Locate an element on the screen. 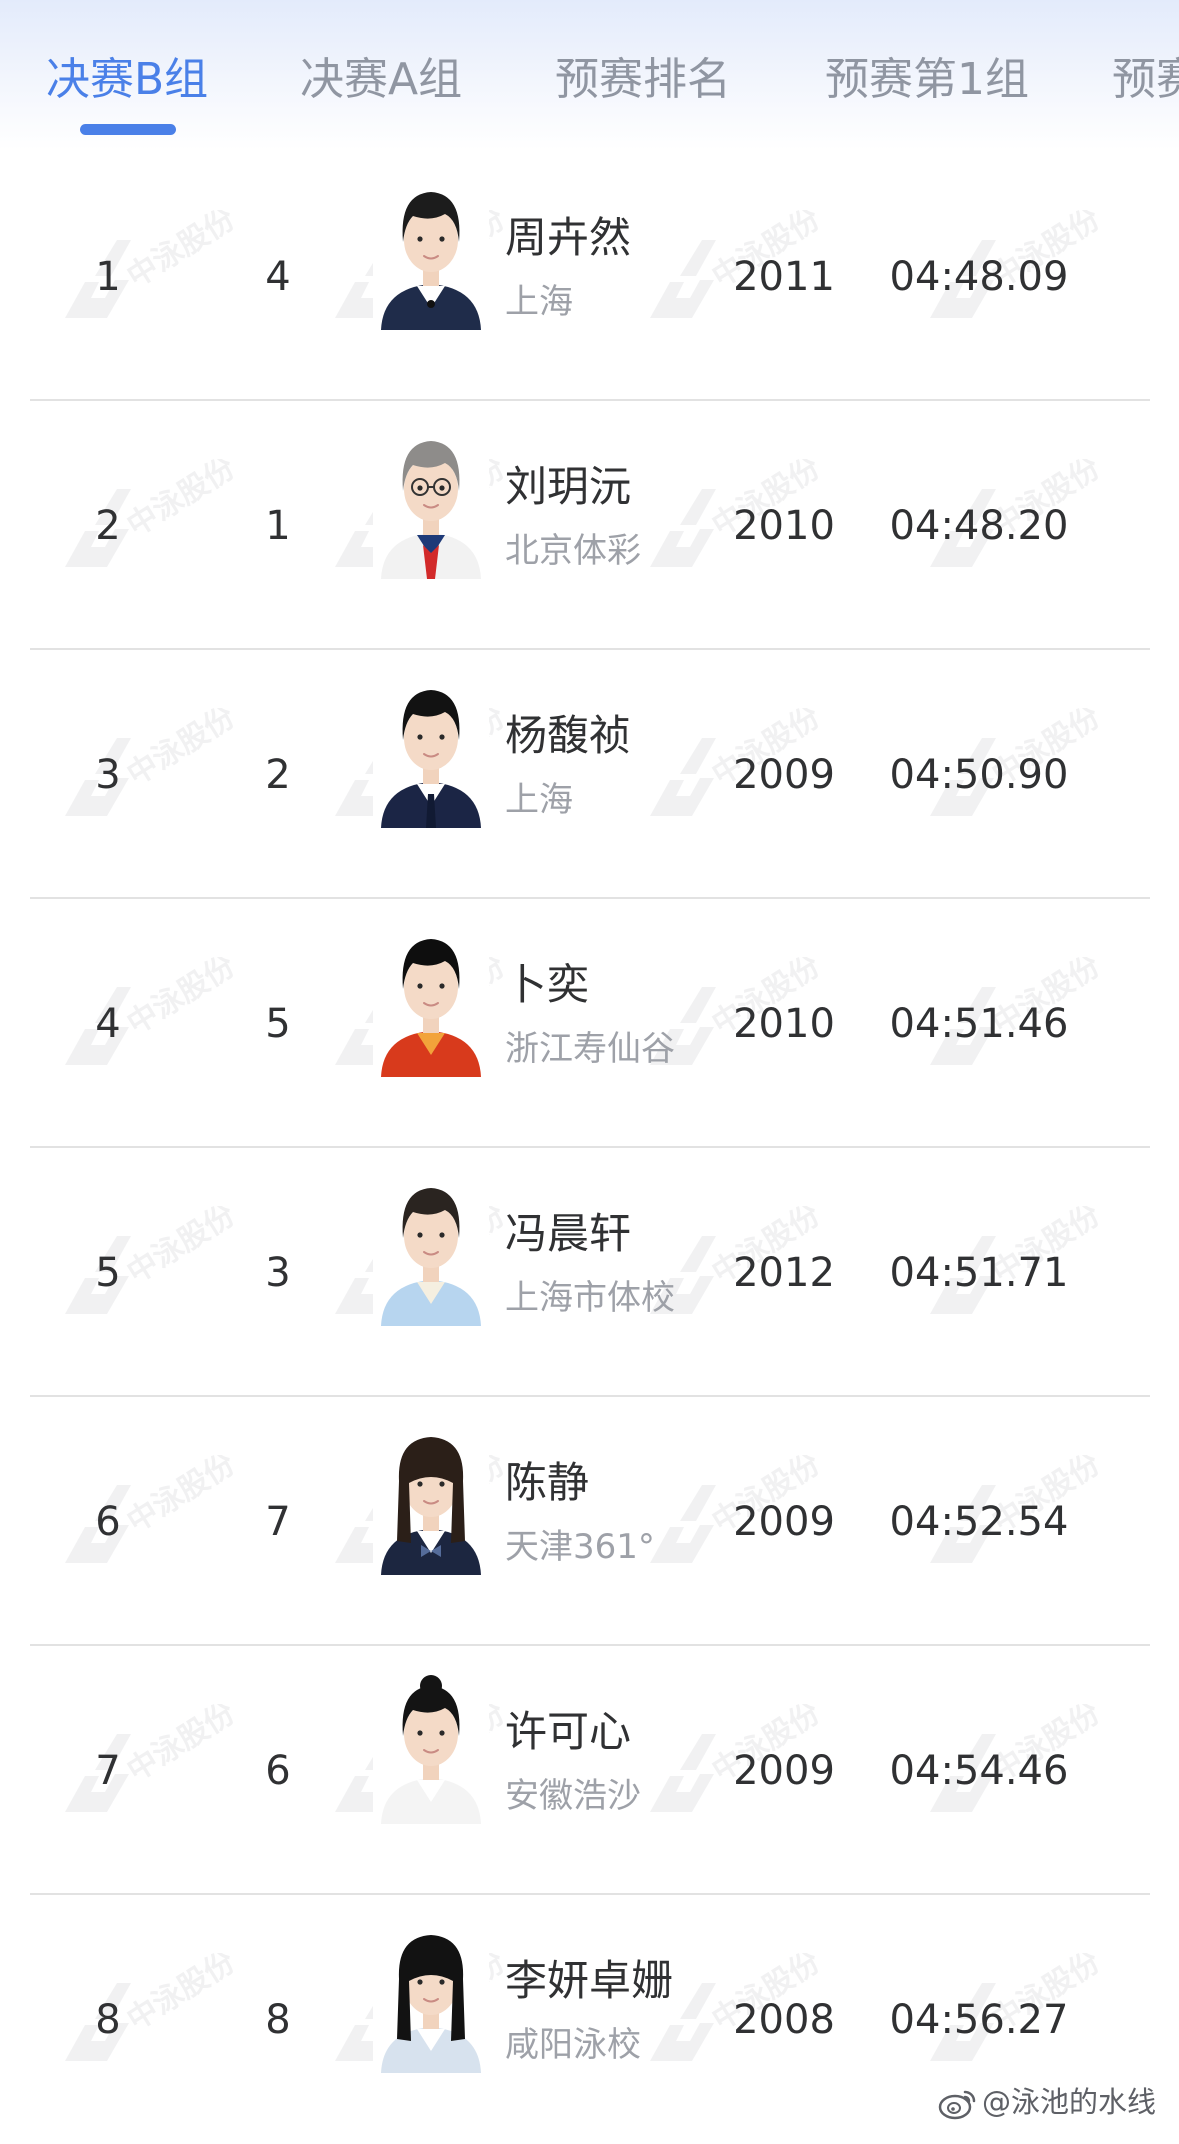 This screenshot has height=2144, width=1179. athlete-name: 许可心 is located at coordinates (568, 1731).